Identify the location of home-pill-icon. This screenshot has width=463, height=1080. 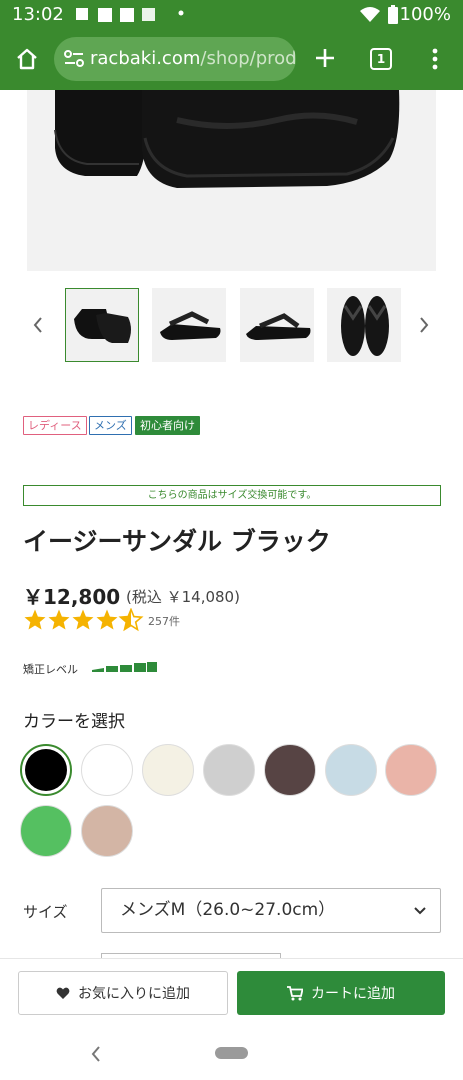
(231, 1053).